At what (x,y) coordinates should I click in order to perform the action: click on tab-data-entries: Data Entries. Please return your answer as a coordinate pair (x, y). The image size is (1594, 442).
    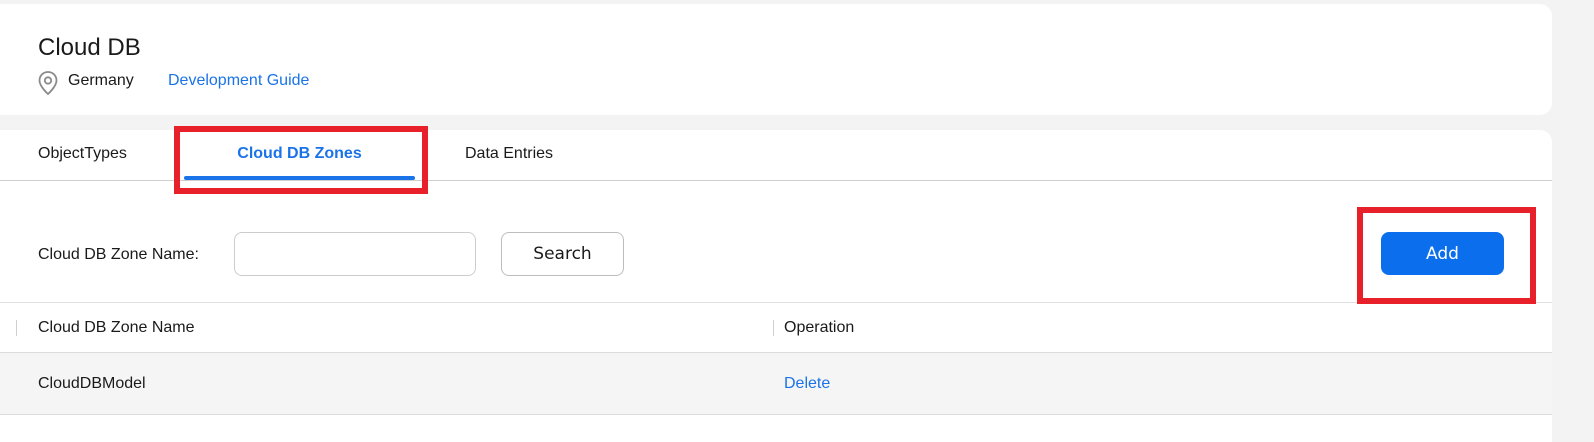
    Looking at the image, I should click on (509, 154).